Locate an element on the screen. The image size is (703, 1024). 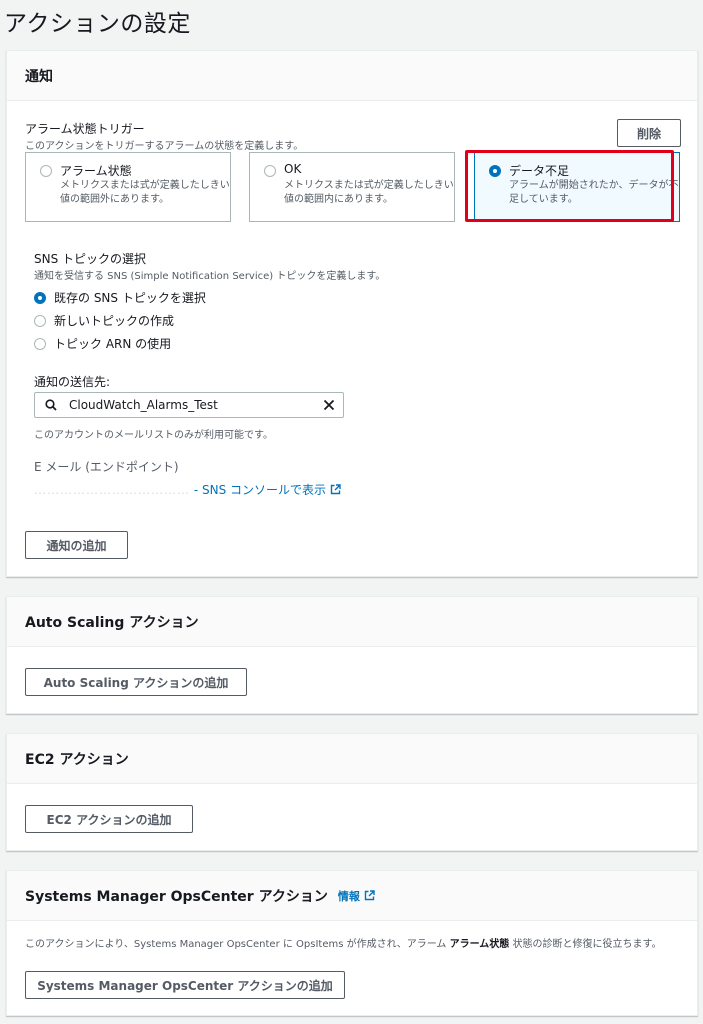
sns-radio-arn is located at coordinates (40, 343).